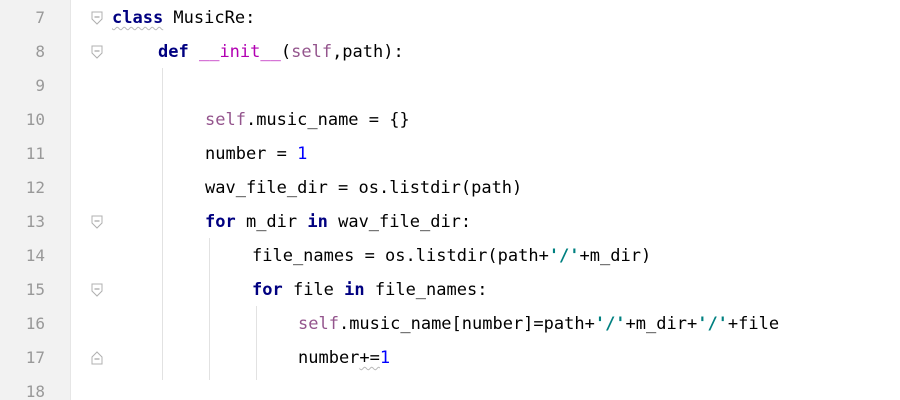 Image resolution: width=900 pixels, height=400 pixels. What do you see at coordinates (35, 221) in the screenshot?
I see `line-number: 13` at bounding box center [35, 221].